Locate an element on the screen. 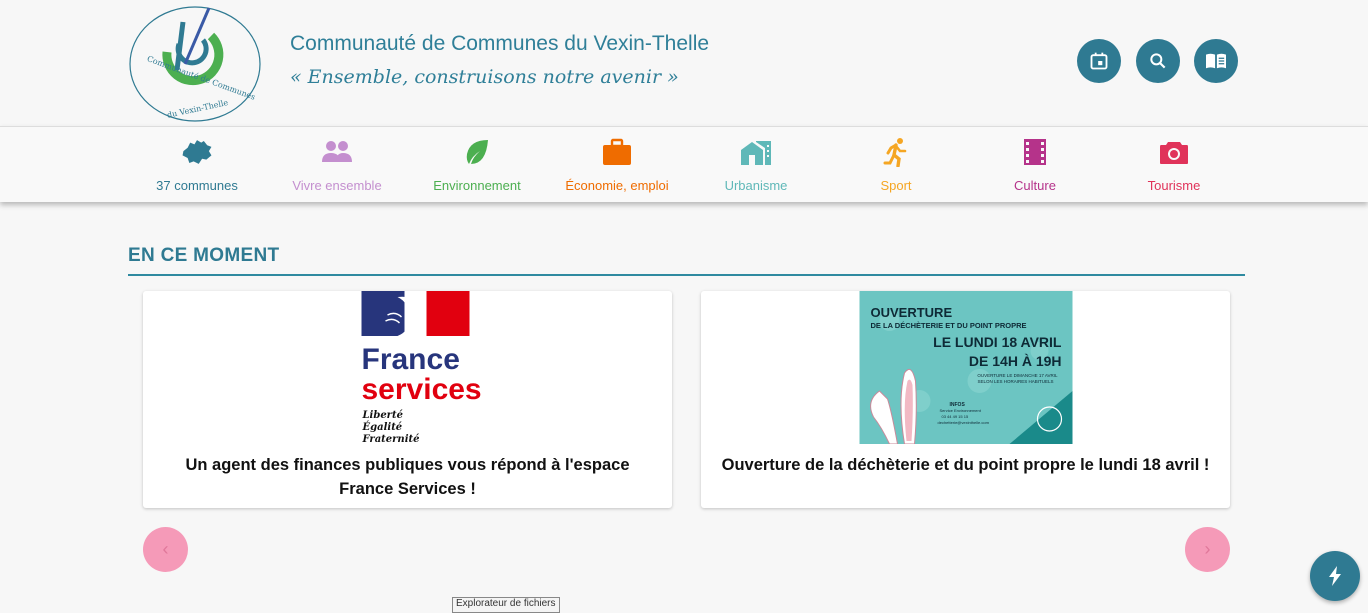 The image size is (1368, 613). calendar-icon is located at coordinates (1099, 61).